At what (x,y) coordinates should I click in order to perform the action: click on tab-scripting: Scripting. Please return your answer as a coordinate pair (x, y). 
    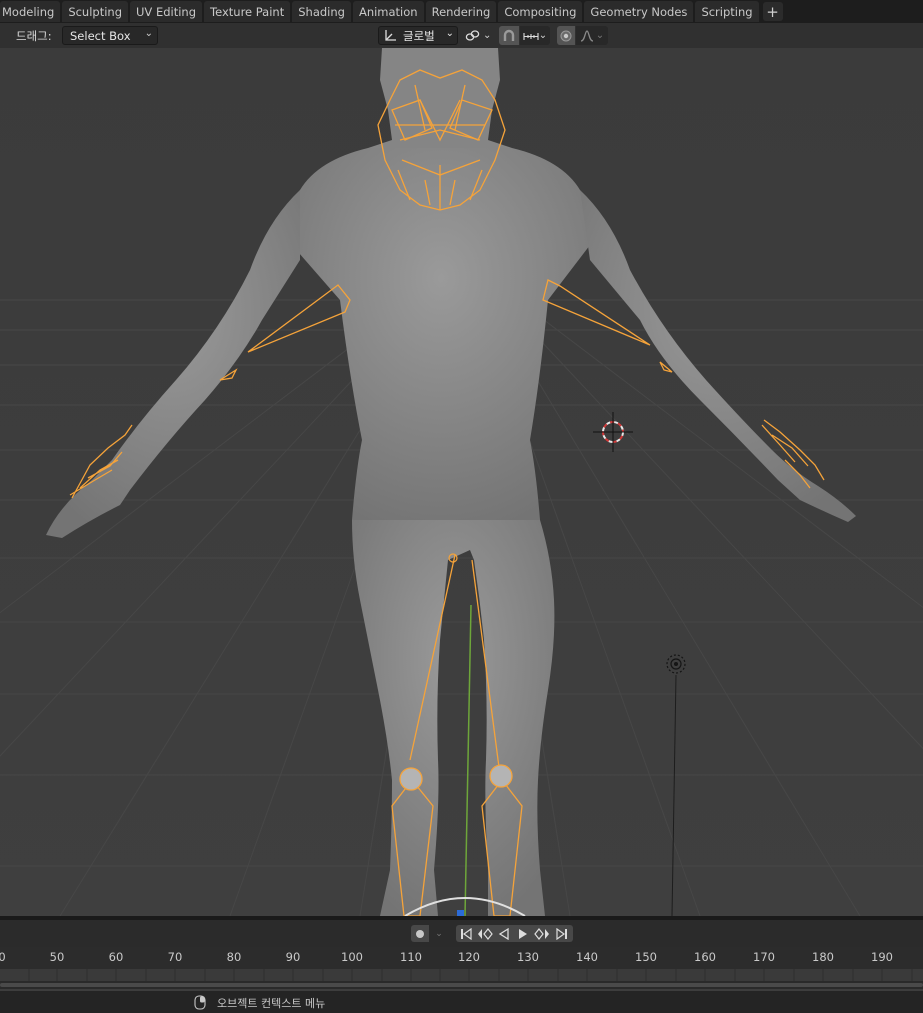
    Looking at the image, I should click on (727, 11).